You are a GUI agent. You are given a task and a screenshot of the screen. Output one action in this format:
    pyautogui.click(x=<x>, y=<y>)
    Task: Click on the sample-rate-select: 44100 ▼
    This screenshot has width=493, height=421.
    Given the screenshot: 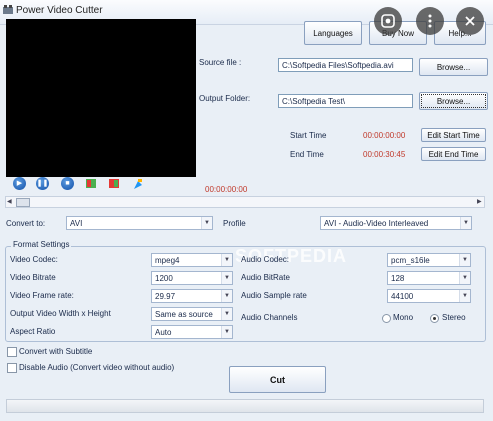 What is the action you would take?
    pyautogui.click(x=429, y=296)
    